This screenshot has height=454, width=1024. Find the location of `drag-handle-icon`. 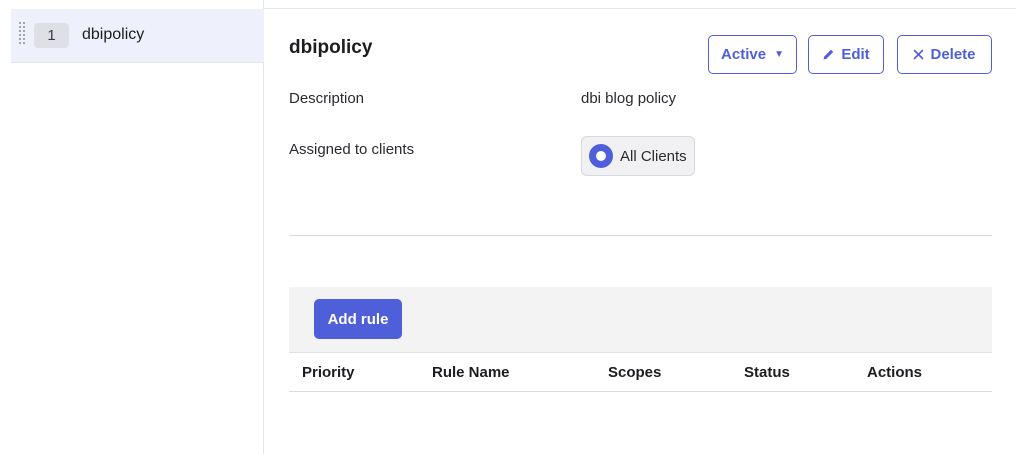

drag-handle-icon is located at coordinates (23, 34).